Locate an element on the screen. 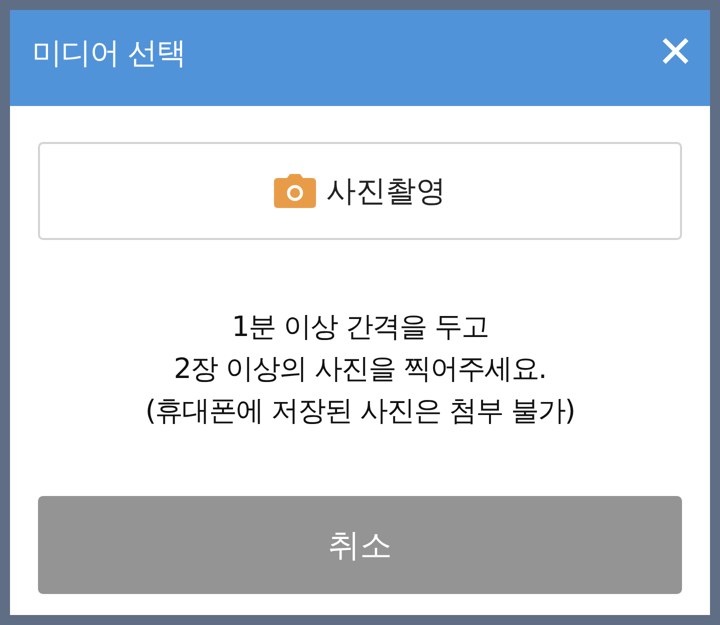  close-button: ✕ is located at coordinates (675, 53).